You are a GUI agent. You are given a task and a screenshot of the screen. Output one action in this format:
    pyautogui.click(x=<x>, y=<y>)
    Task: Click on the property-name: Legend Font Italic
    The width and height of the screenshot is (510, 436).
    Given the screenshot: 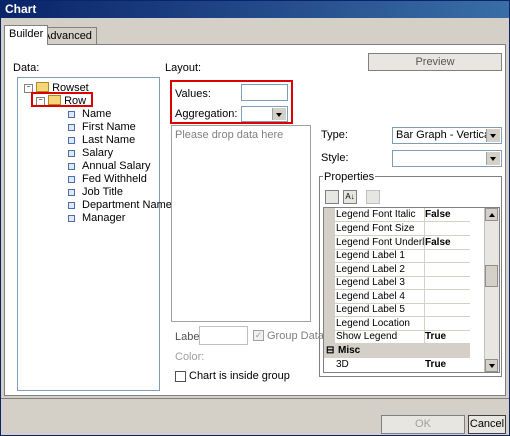 What is the action you would take?
    pyautogui.click(x=376, y=214)
    